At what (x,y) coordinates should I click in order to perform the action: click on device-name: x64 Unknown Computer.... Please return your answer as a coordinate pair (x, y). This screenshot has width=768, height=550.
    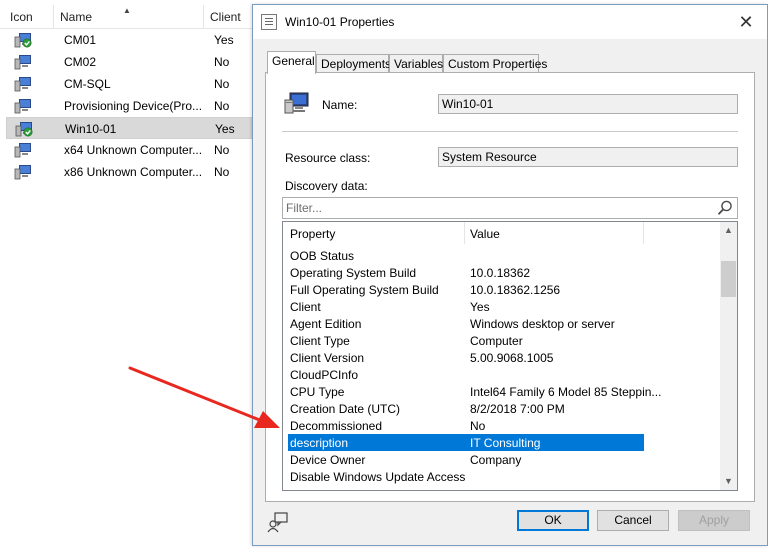
    Looking at the image, I should click on (133, 150).